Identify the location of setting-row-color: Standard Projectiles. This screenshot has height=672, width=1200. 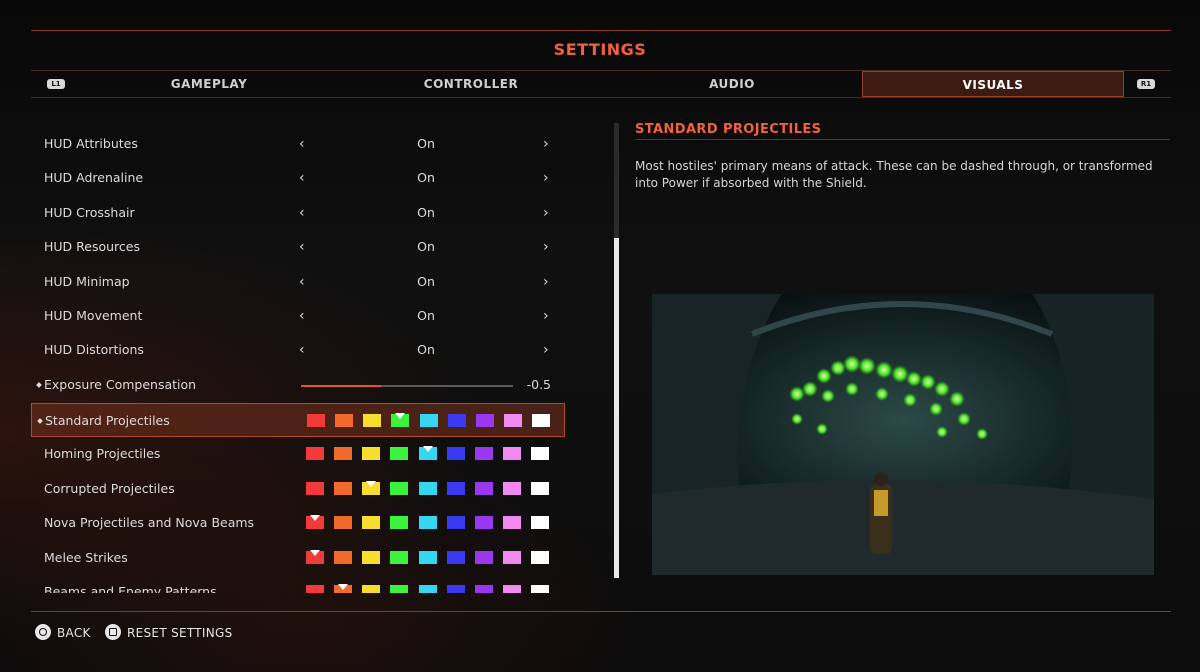
(298, 420).